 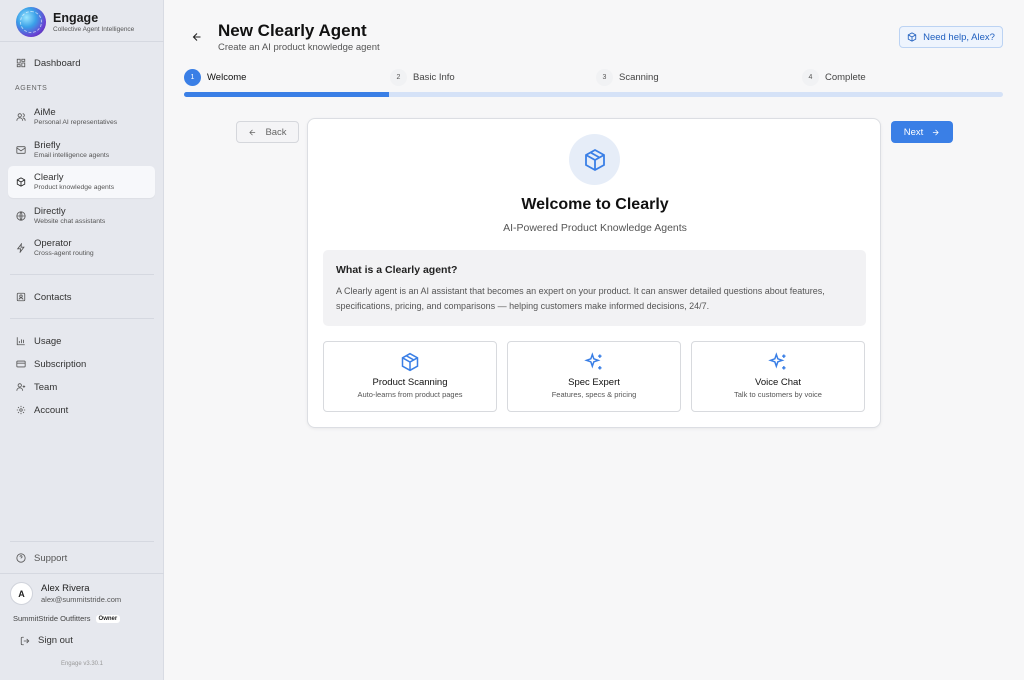 What do you see at coordinates (21, 410) in the screenshot?
I see `gear-icon` at bounding box center [21, 410].